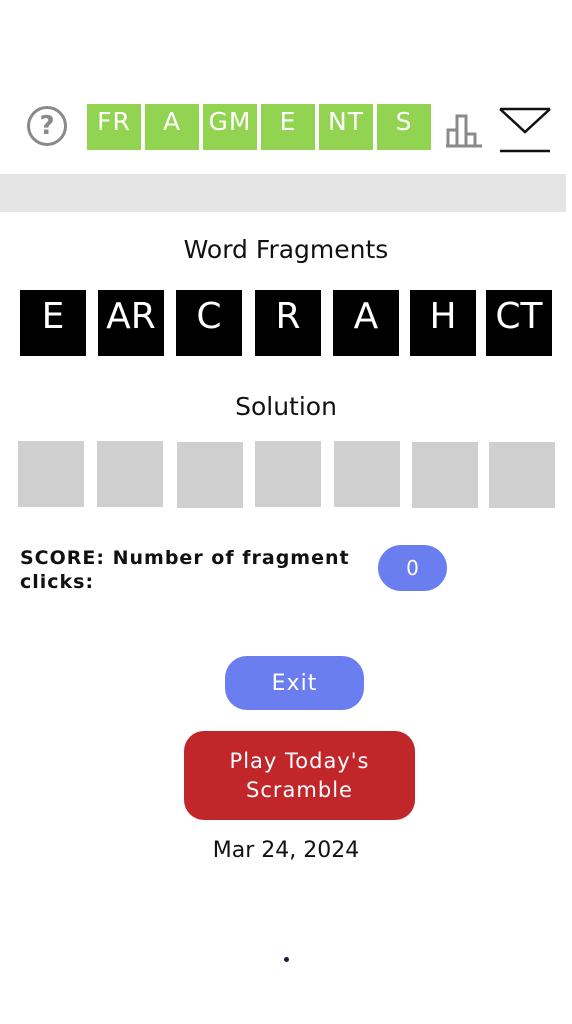 The height and width of the screenshot is (1024, 572). Describe the element at coordinates (346, 127) in the screenshot. I see `logo-tile: NT` at that location.